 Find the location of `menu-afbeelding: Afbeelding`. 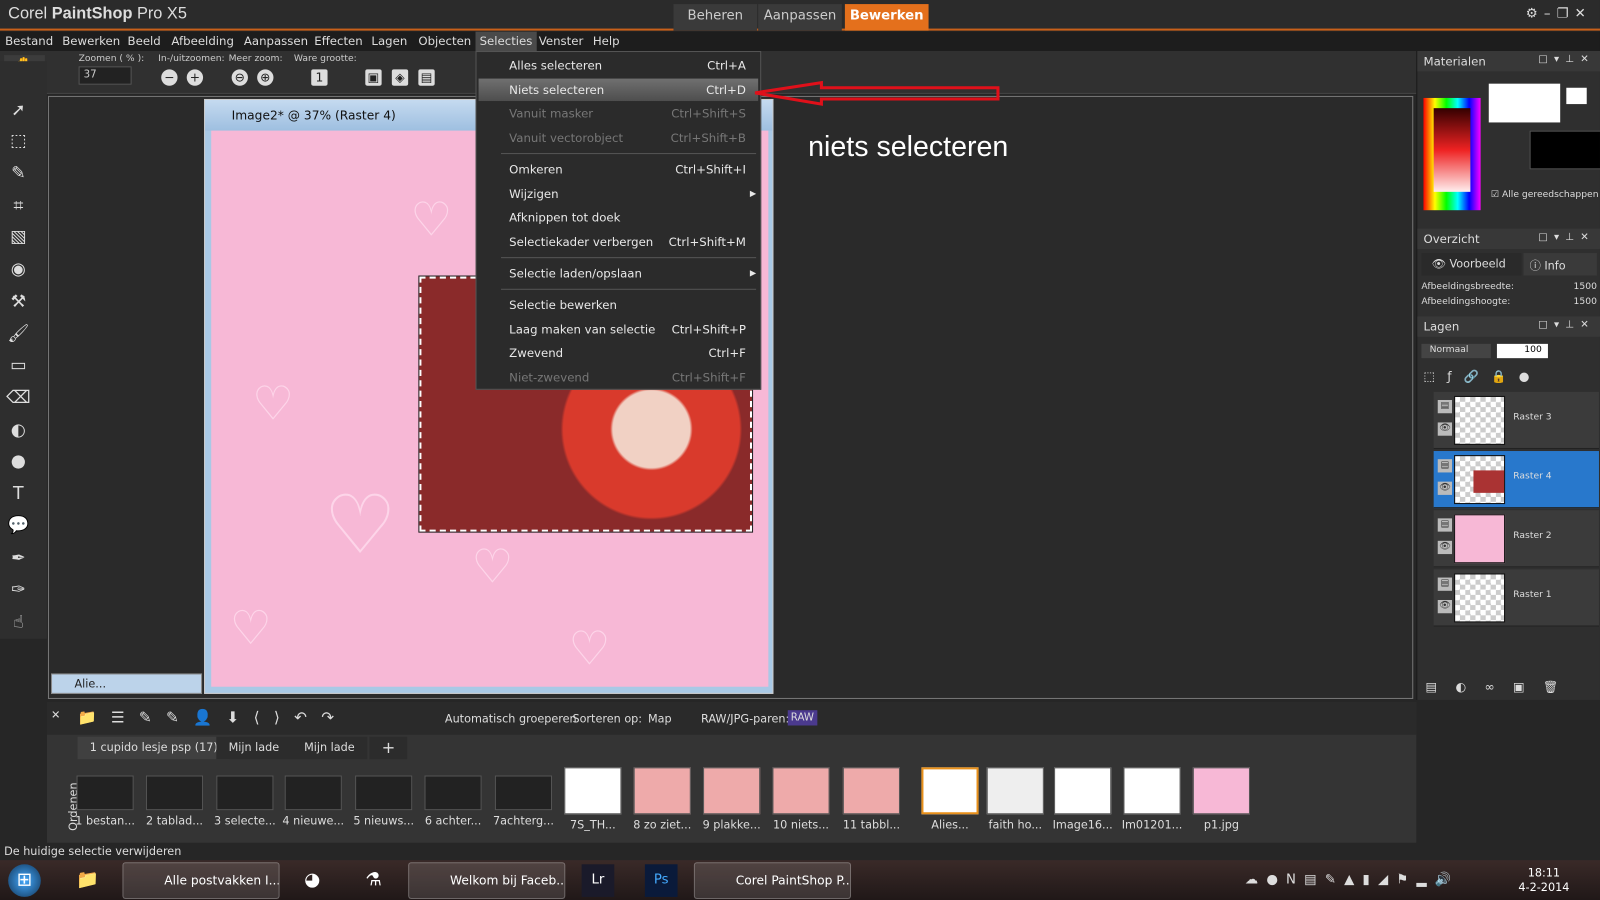

menu-afbeelding: Afbeelding is located at coordinates (202, 41).